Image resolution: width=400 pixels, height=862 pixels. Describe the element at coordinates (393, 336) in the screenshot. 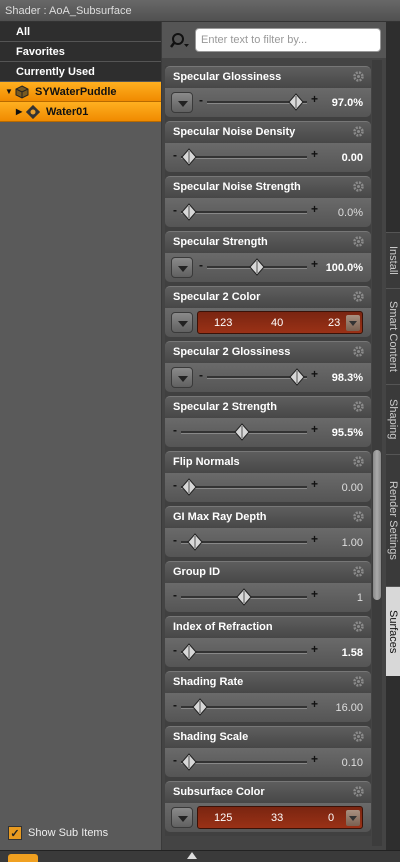

I see `side-tab-smart-content: Smart Content` at that location.